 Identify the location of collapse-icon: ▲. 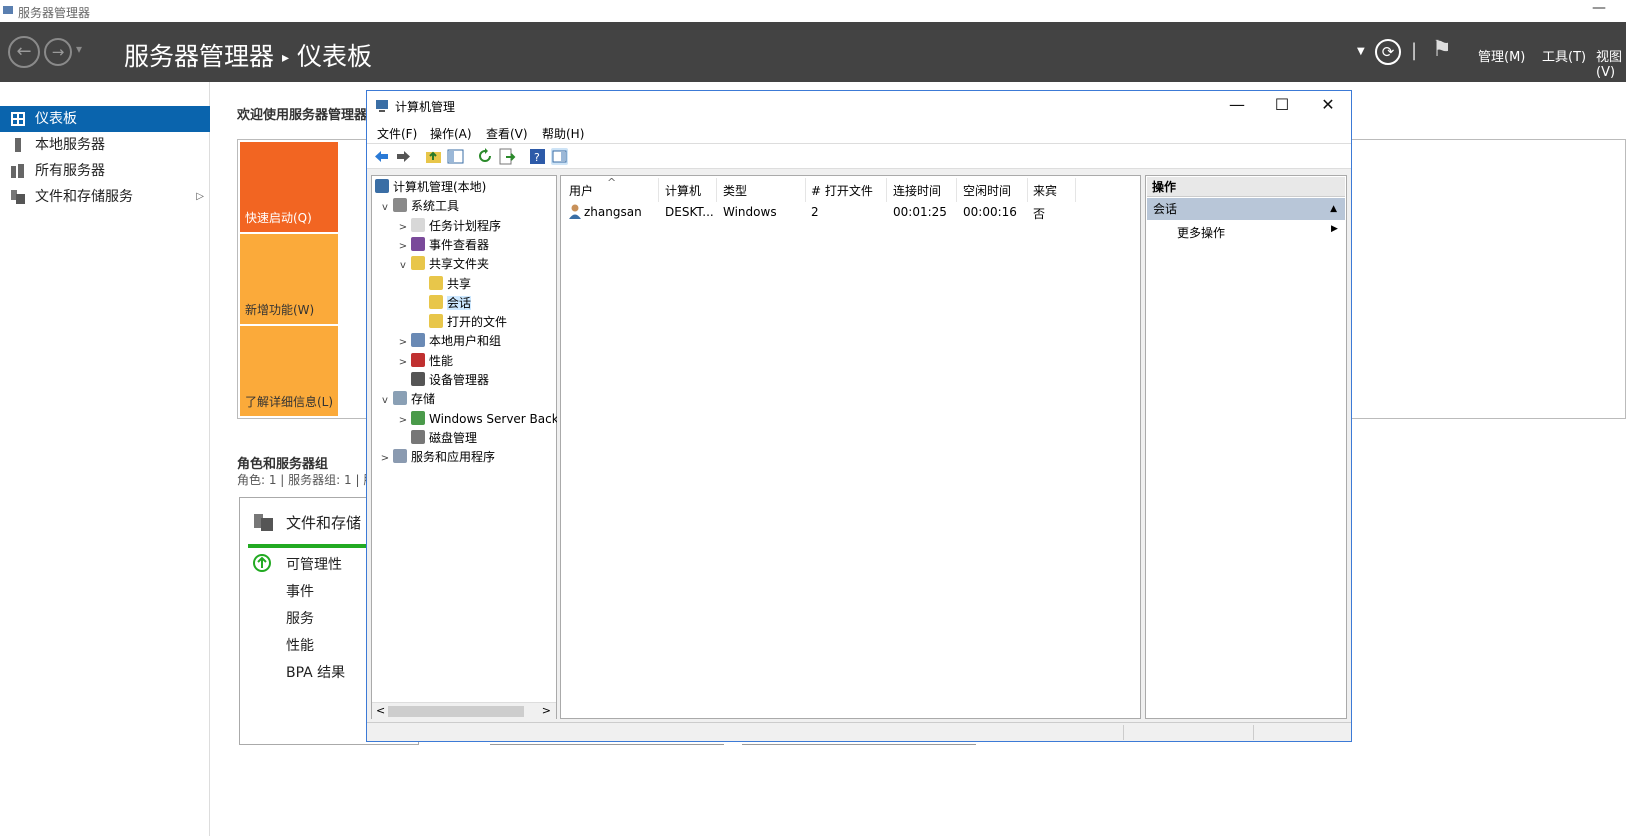
(1333, 209).